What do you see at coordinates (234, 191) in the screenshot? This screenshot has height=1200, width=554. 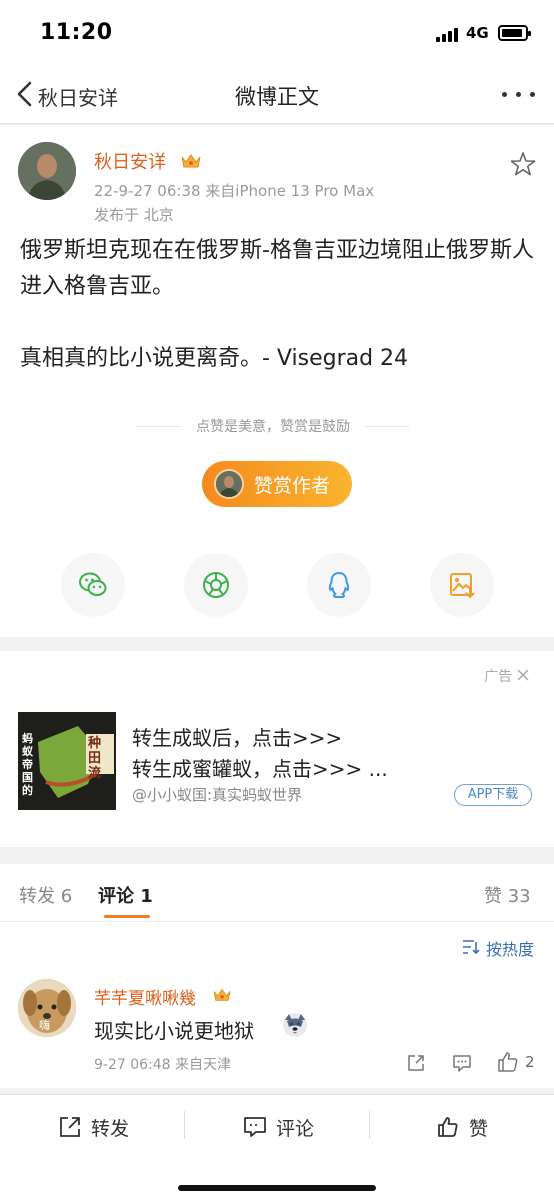 I see `post-meta: 22-9-27 06:38 来自iPhone 13 Pro Max` at bounding box center [234, 191].